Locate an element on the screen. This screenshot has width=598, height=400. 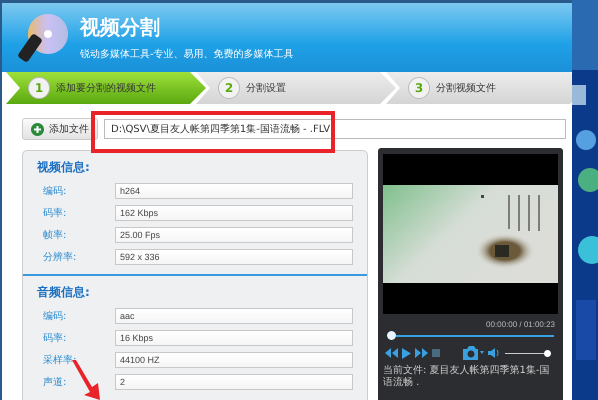
camera-icon is located at coordinates (473, 353).